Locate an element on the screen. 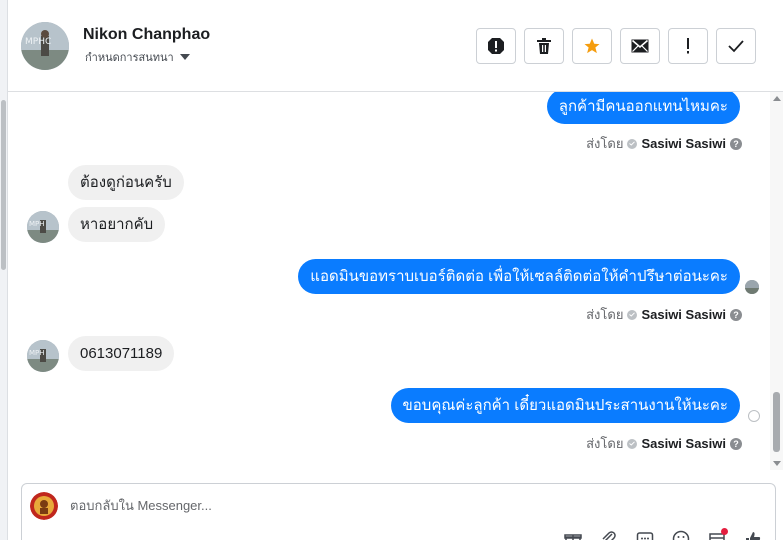 The width and height of the screenshot is (783, 540). mark-spam-button is located at coordinates (496, 46).